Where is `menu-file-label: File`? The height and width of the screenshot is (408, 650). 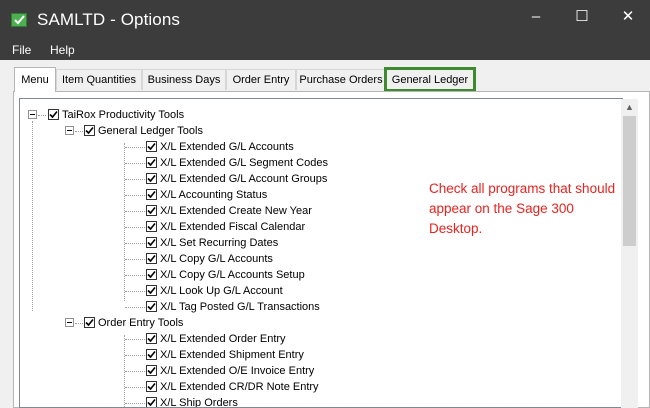
menu-file-label: File is located at coordinates (22, 50).